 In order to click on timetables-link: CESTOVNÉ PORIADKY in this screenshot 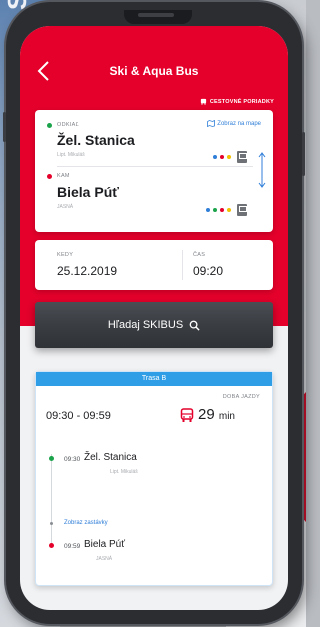, I will do `click(237, 101)`.